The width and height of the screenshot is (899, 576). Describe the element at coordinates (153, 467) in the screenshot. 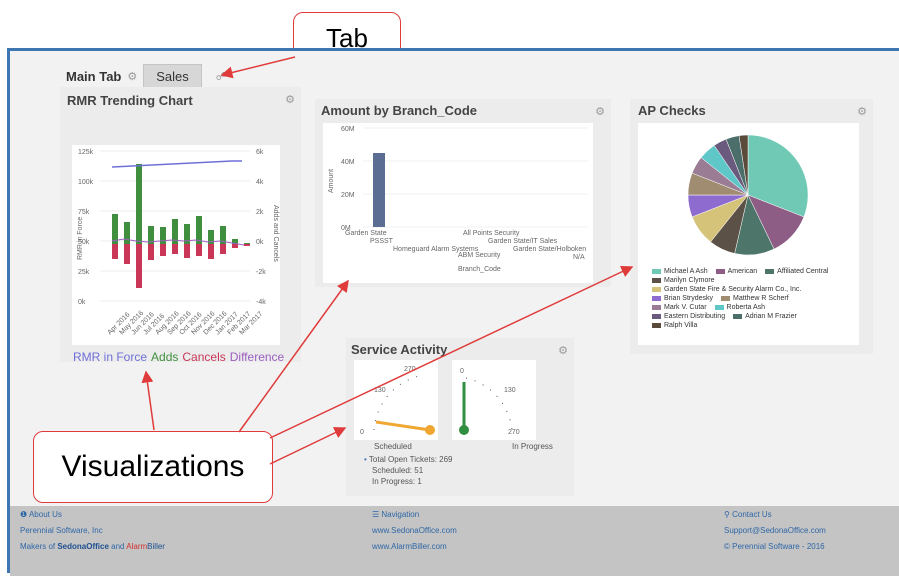

I see `visualizations-annotation: Visualizations` at that location.